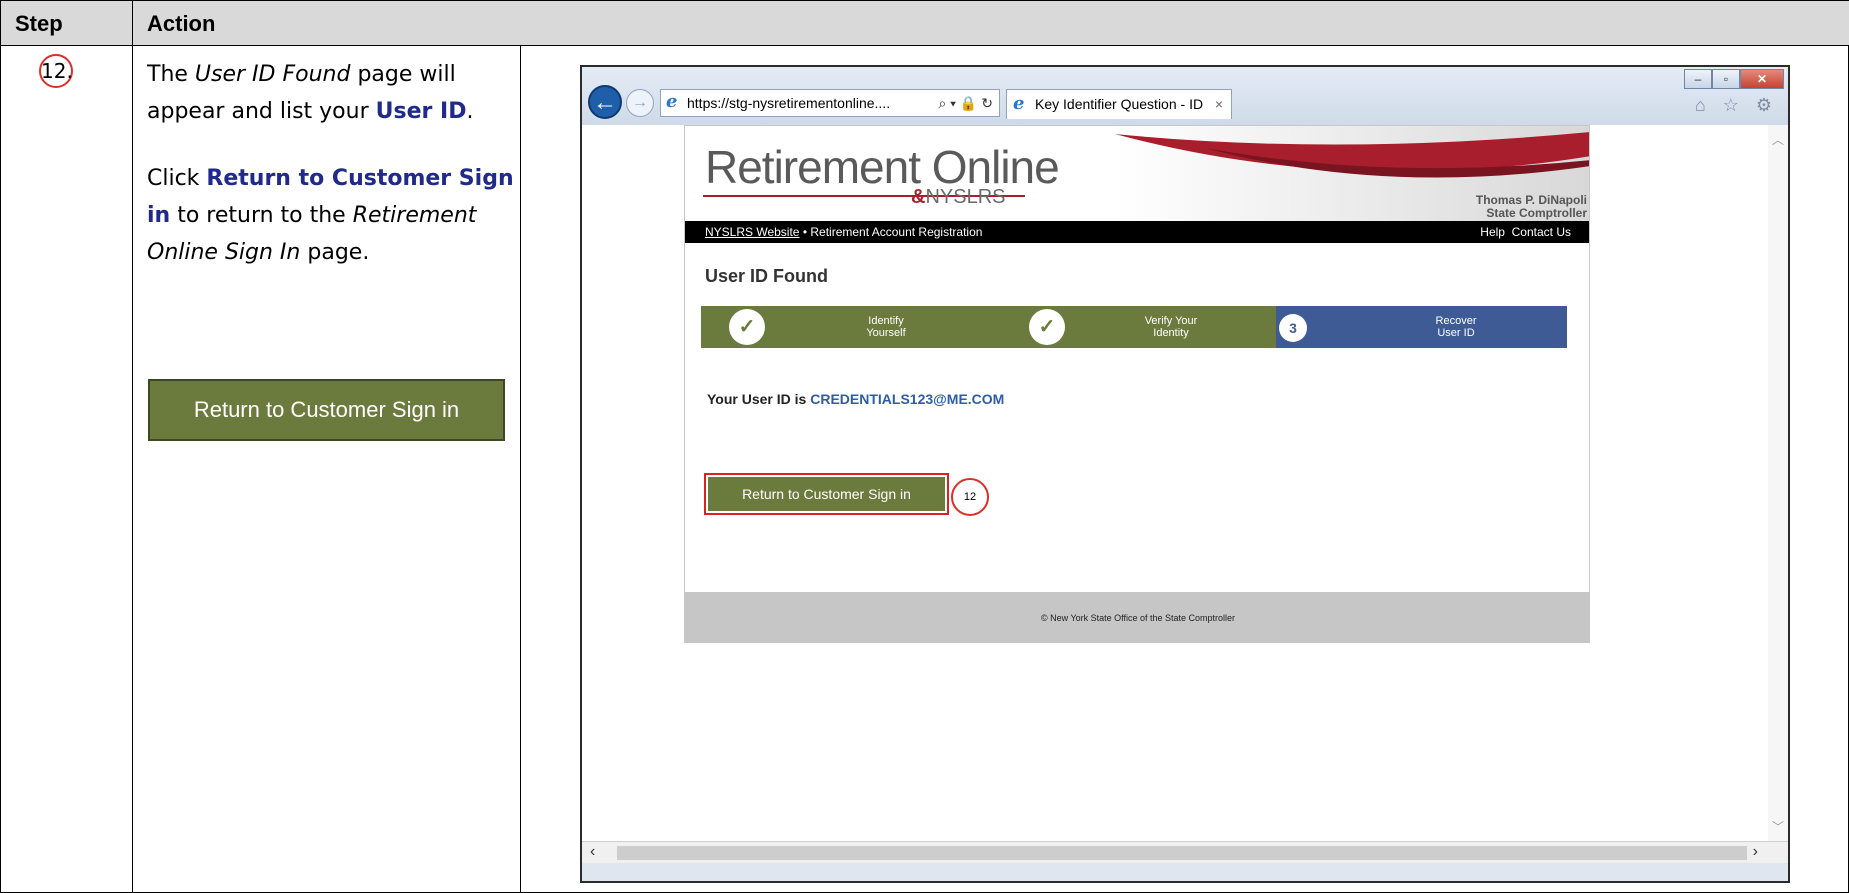 The height and width of the screenshot is (893, 1849). I want to click on instr-keyword-user-id: User ID, so click(421, 111).